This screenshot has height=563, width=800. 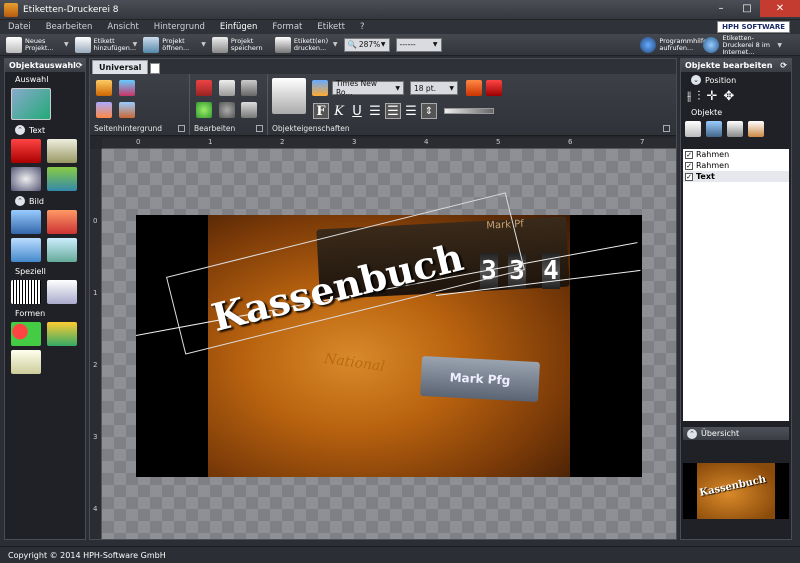 What do you see at coordinates (747, 8) in the screenshot?
I see `maximize-button: □` at bounding box center [747, 8].